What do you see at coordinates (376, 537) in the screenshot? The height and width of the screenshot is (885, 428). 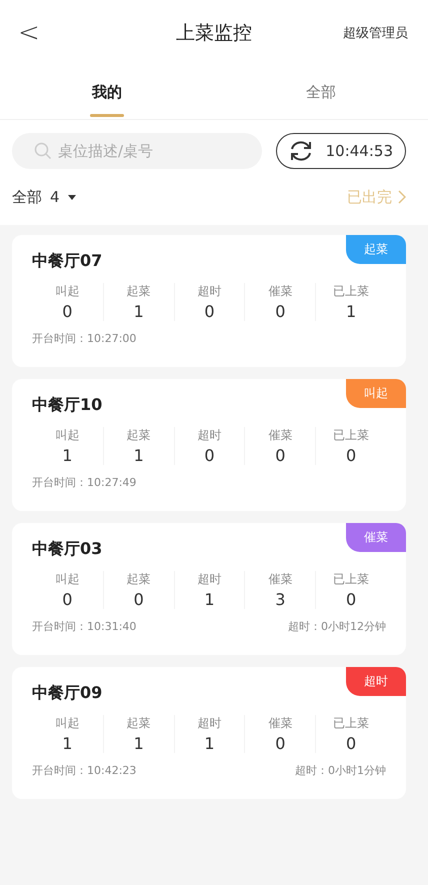 I see `status-badge: 催菜` at bounding box center [376, 537].